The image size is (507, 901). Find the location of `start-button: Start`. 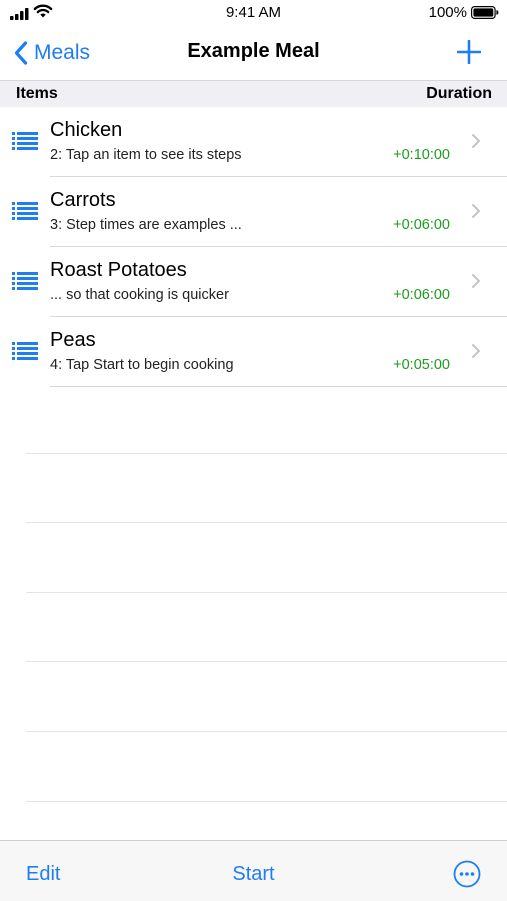

start-button: Start is located at coordinates (253, 874).